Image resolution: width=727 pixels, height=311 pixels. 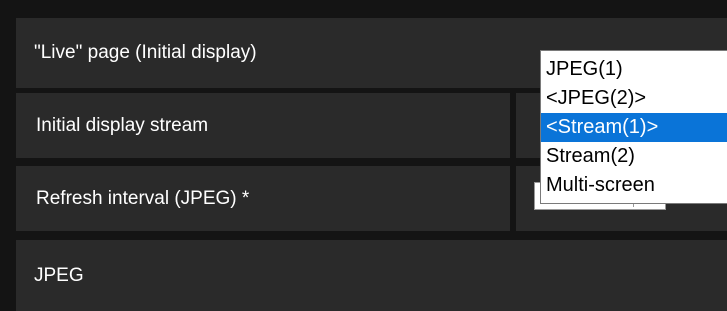 What do you see at coordinates (143, 198) in the screenshot?
I see `refresh-interval-label: Refresh interval (JPEG) *` at bounding box center [143, 198].